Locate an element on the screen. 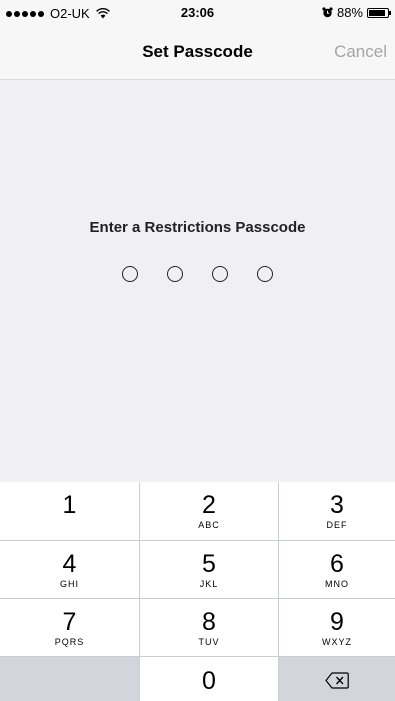  key-letters: PQRS is located at coordinates (69, 641).